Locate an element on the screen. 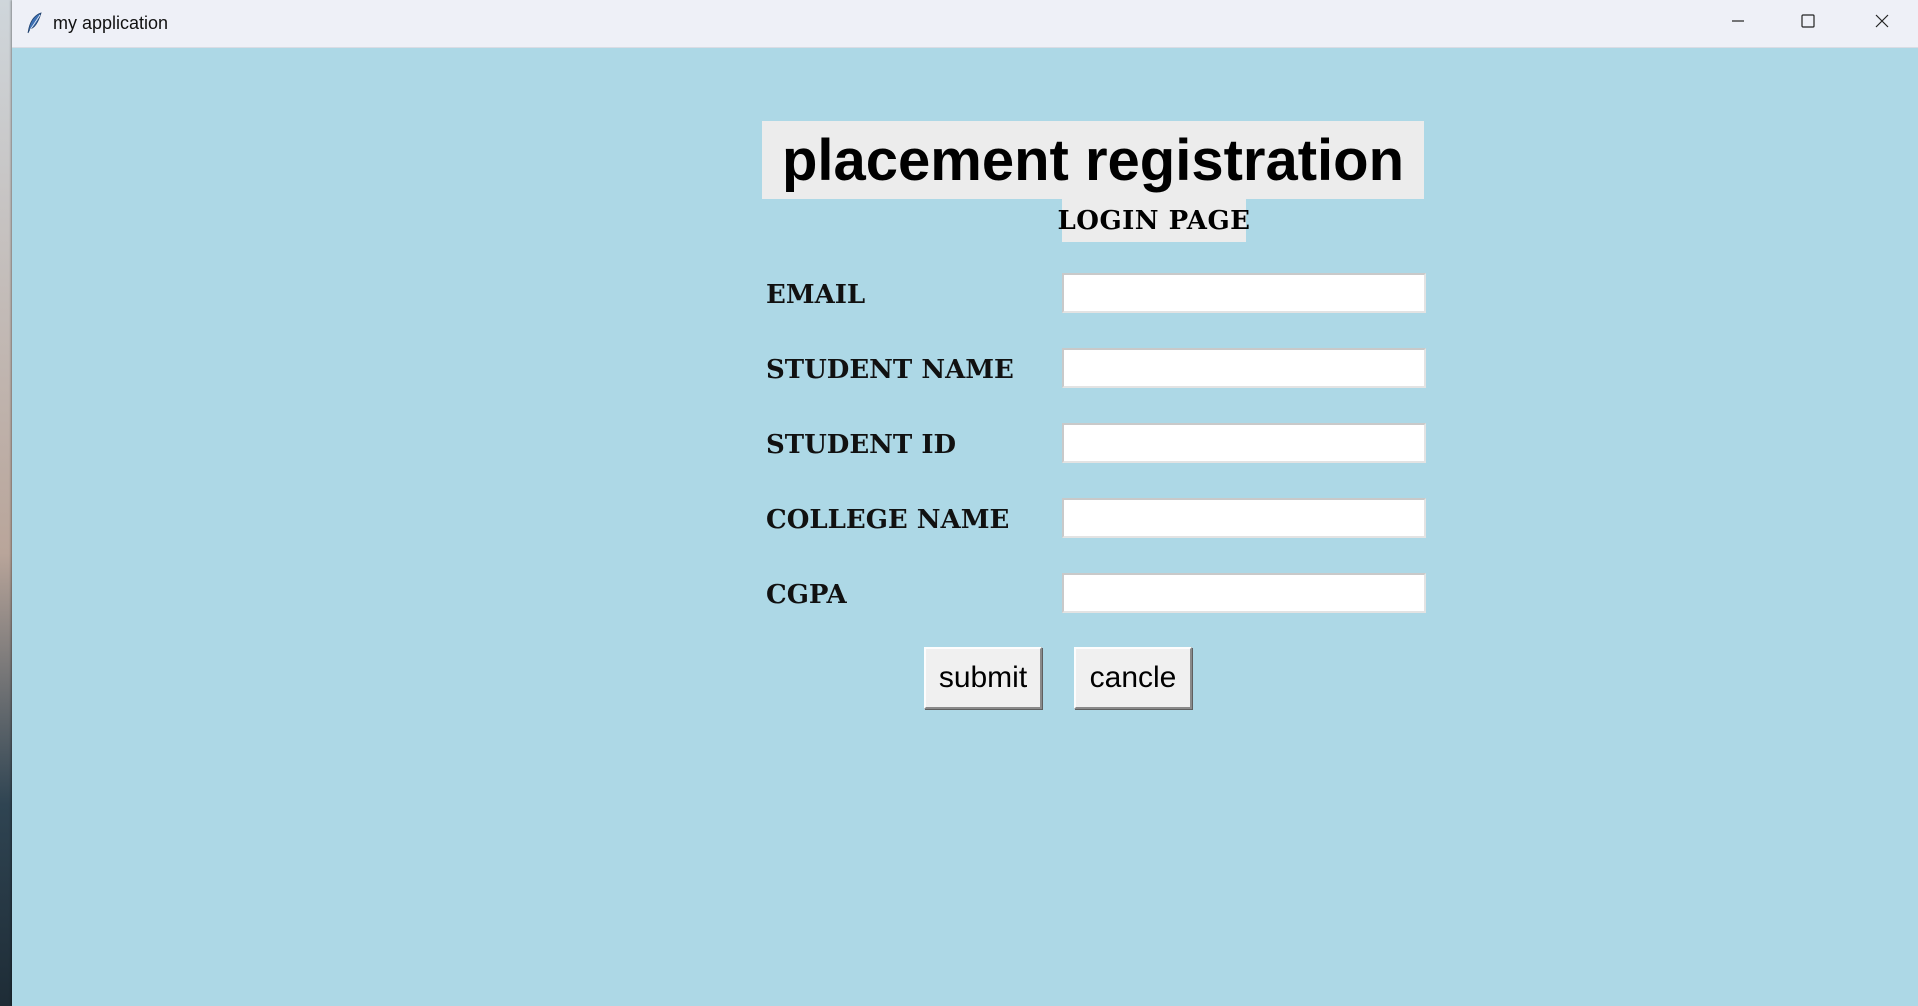 The height and width of the screenshot is (1006, 1918). cancel-button: cancle is located at coordinates (1133, 678).